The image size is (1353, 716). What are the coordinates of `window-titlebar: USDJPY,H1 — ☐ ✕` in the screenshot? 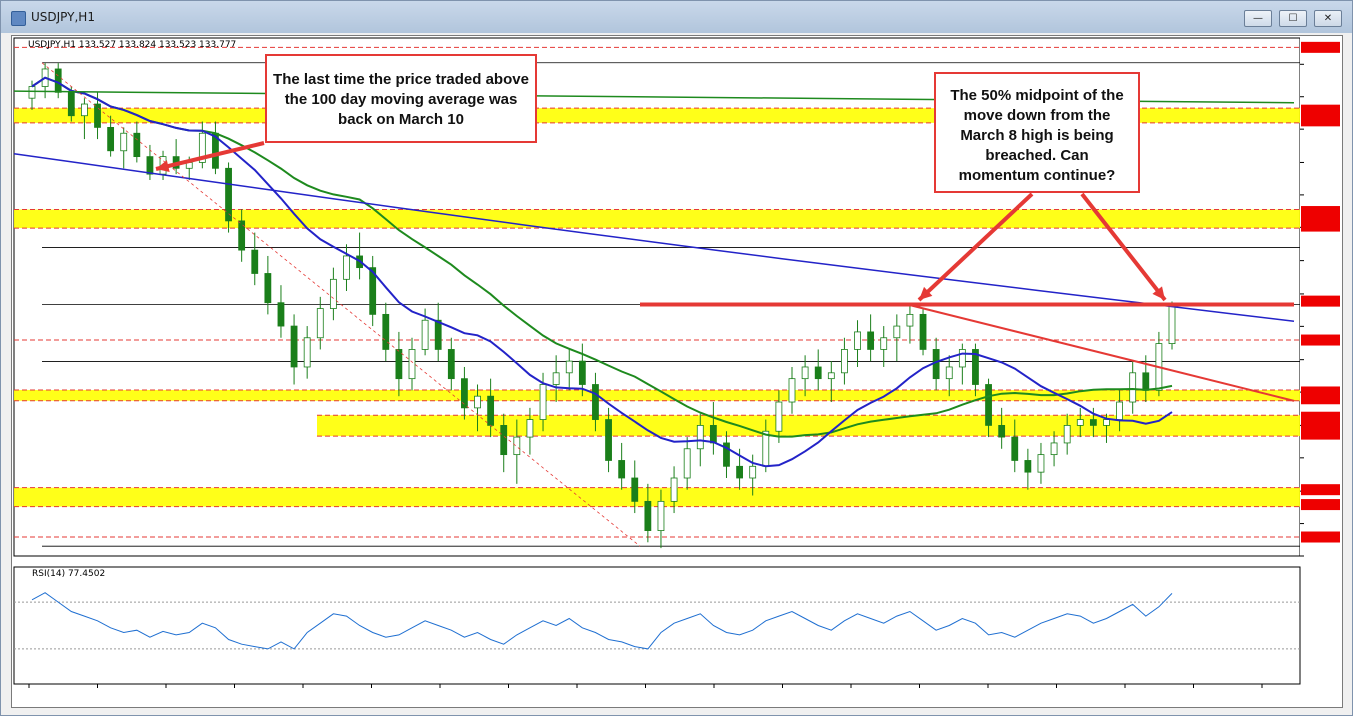 It's located at (676, 17).